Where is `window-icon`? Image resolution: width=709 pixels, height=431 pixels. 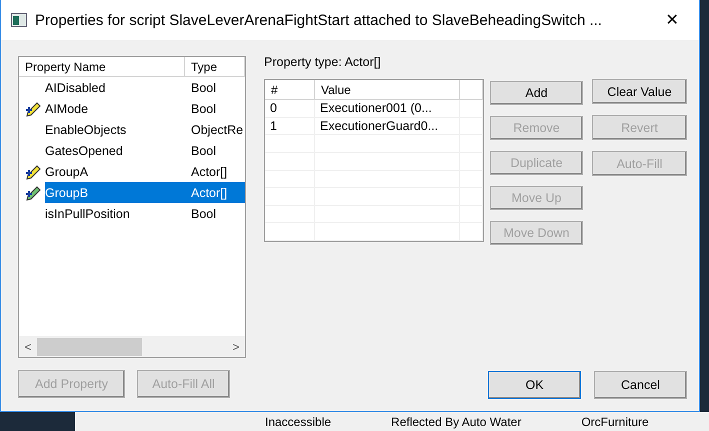 window-icon is located at coordinates (19, 20).